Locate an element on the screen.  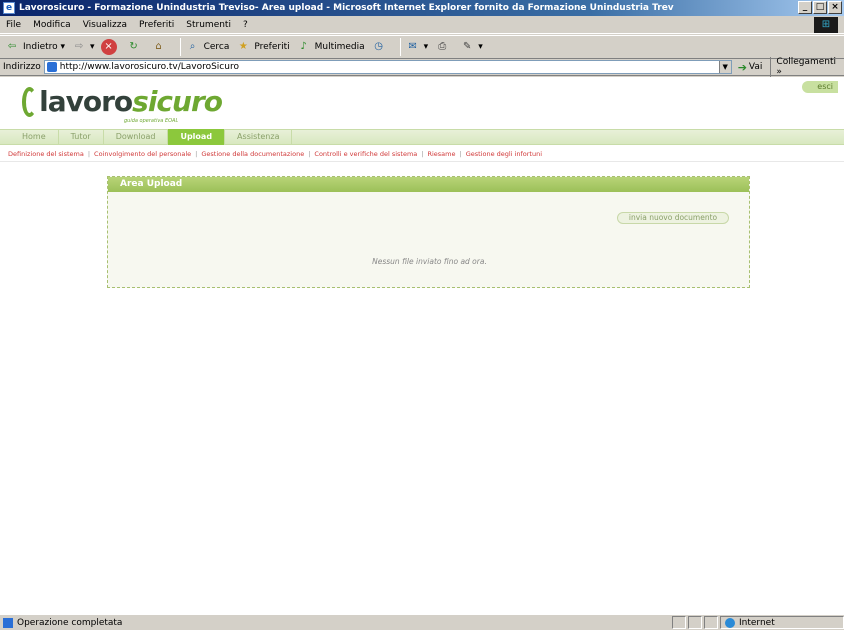
upload-panel-title: Area Upload is located at coordinates (428, 184).